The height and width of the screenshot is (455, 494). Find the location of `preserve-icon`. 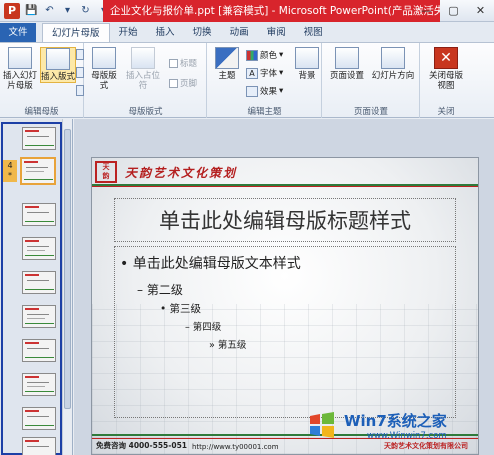

preserve-icon is located at coordinates (80, 90).